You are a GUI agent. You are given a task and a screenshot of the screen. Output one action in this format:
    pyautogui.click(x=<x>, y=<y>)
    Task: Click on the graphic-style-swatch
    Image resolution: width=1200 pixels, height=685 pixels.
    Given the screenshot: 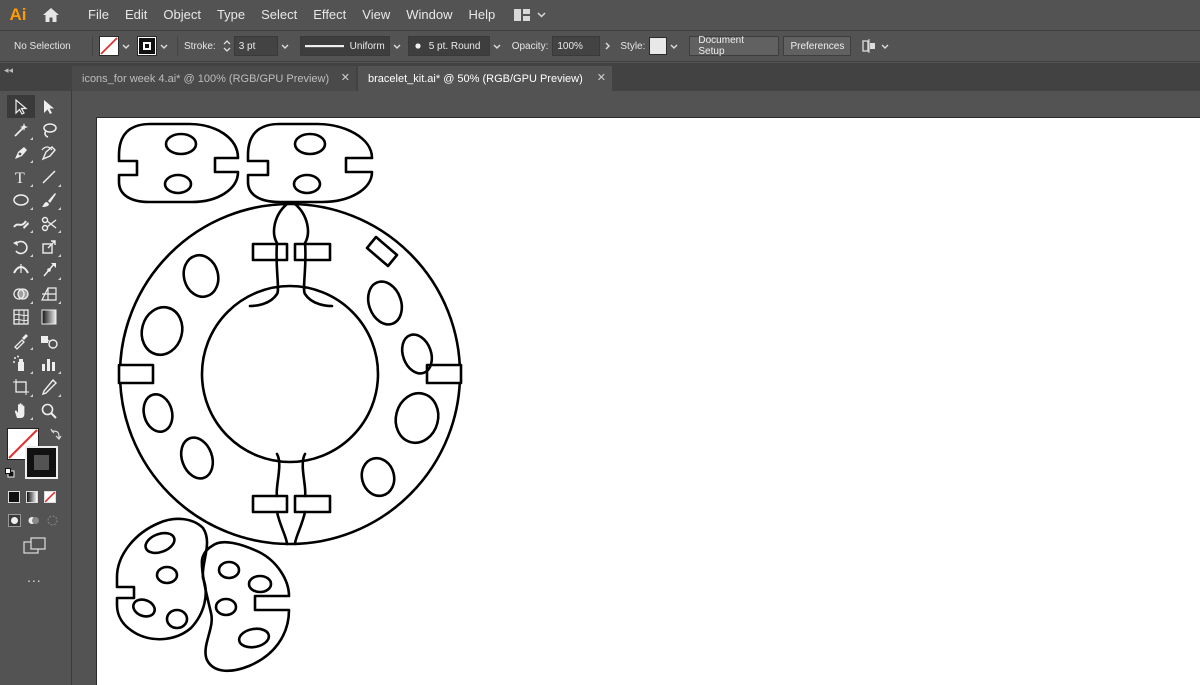 What is the action you would take?
    pyautogui.click(x=658, y=46)
    